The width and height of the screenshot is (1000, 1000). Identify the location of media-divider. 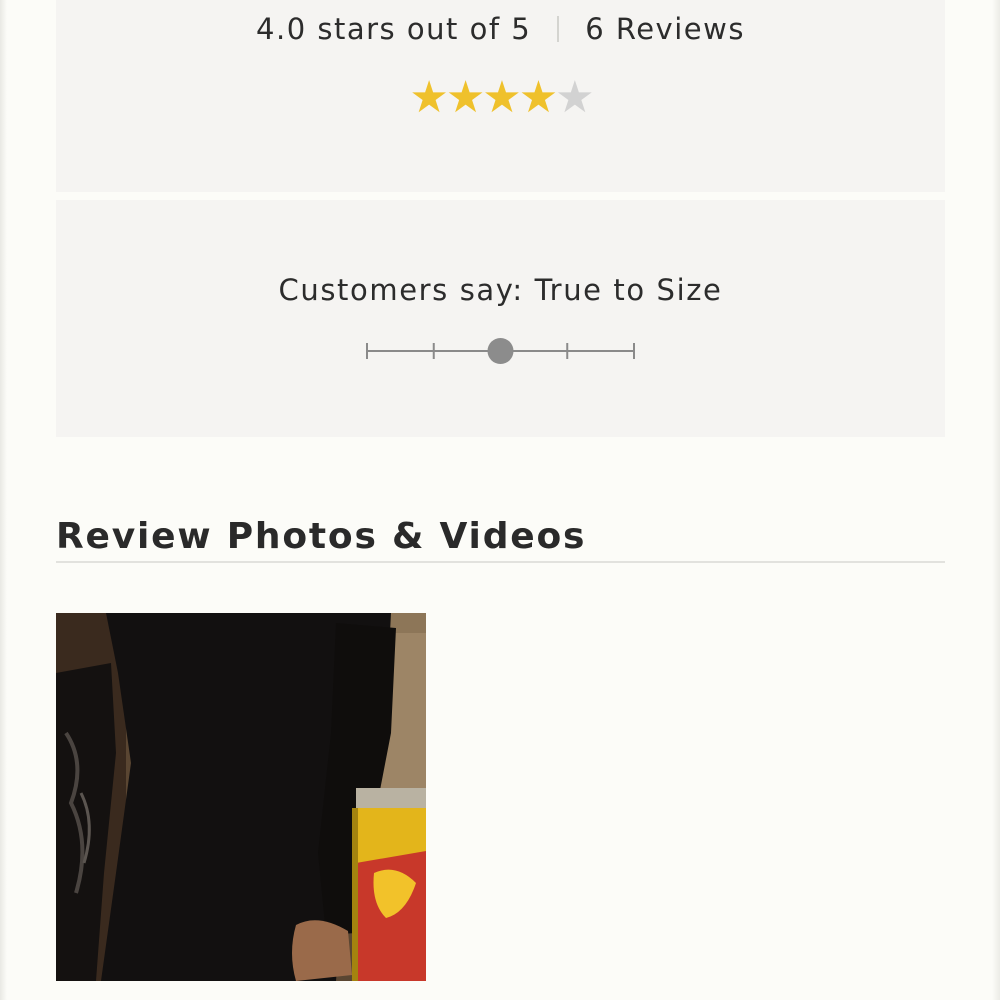
(500, 562).